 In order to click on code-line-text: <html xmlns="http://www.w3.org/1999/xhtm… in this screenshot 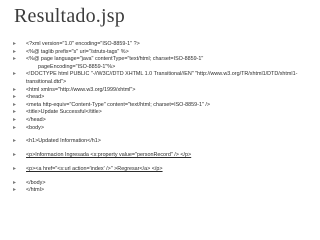, I will do `click(81, 89)`.